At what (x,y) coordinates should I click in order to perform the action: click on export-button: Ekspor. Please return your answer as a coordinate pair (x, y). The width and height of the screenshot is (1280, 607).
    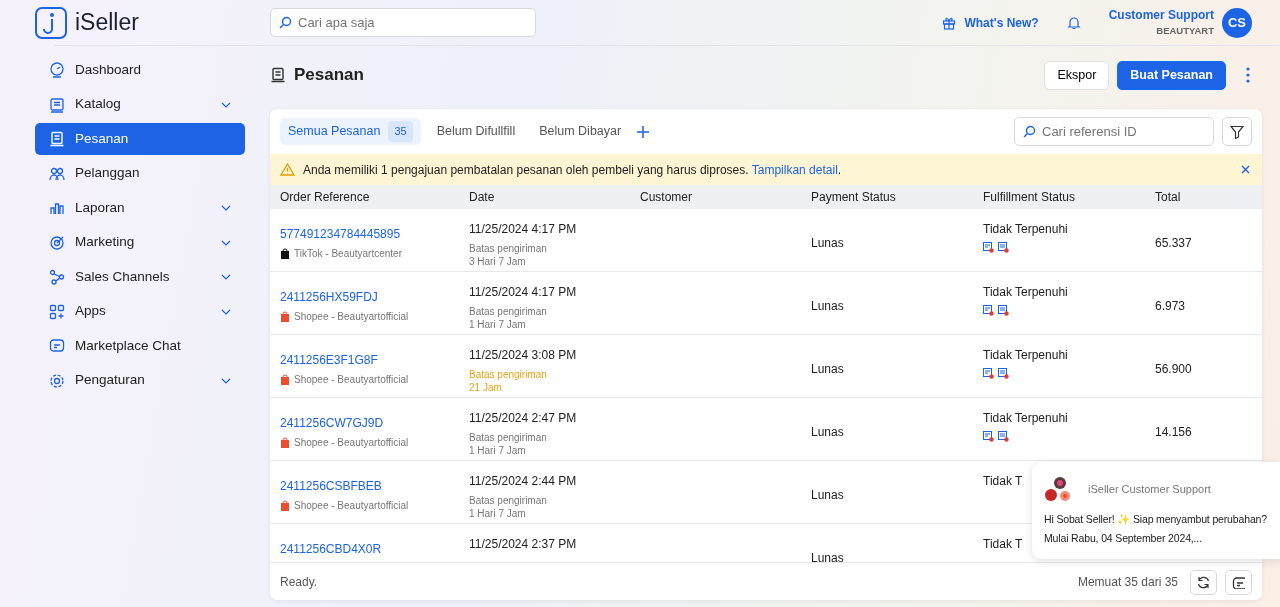
    Looking at the image, I should click on (1077, 75).